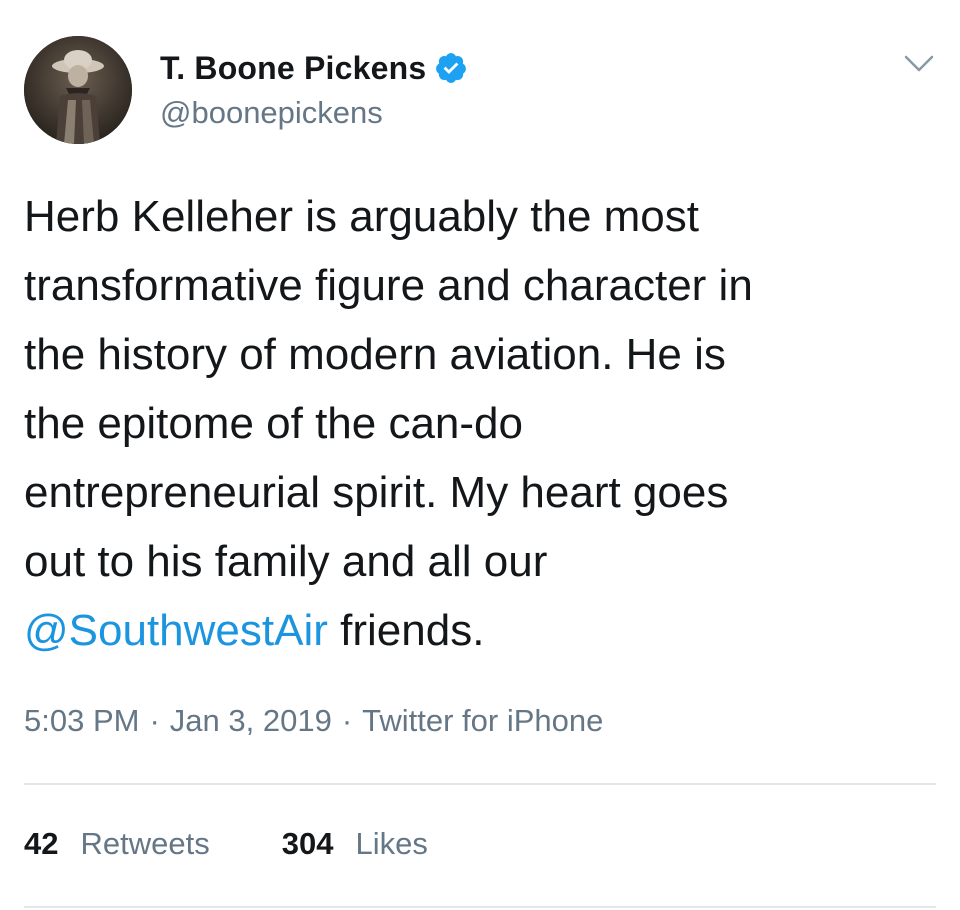 Image resolution: width=960 pixels, height=910 pixels. Describe the element at coordinates (391, 843) in the screenshot. I see `likes-label: Likes` at that location.